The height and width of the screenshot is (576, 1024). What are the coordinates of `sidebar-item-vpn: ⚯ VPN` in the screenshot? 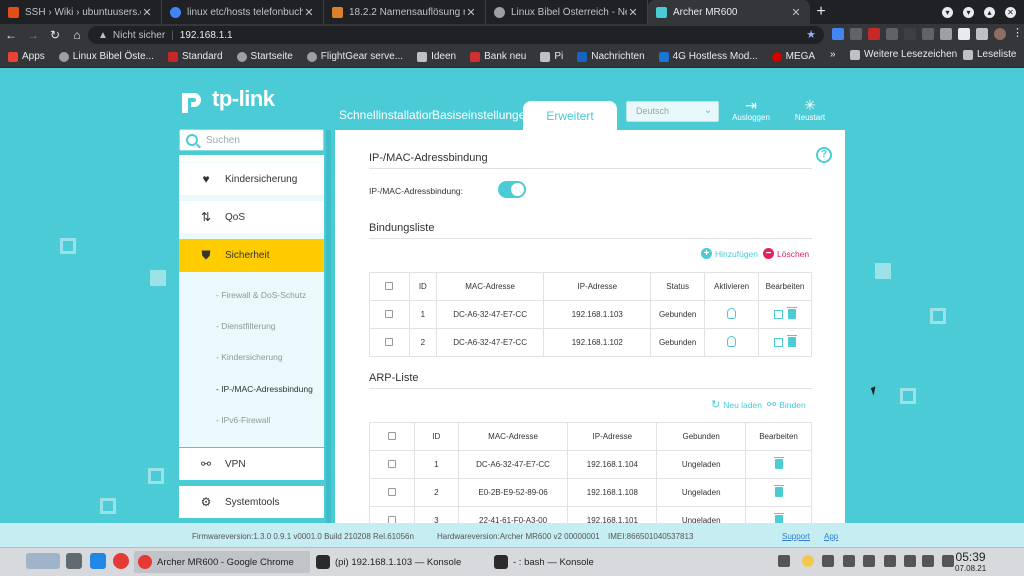 It's located at (251, 464).